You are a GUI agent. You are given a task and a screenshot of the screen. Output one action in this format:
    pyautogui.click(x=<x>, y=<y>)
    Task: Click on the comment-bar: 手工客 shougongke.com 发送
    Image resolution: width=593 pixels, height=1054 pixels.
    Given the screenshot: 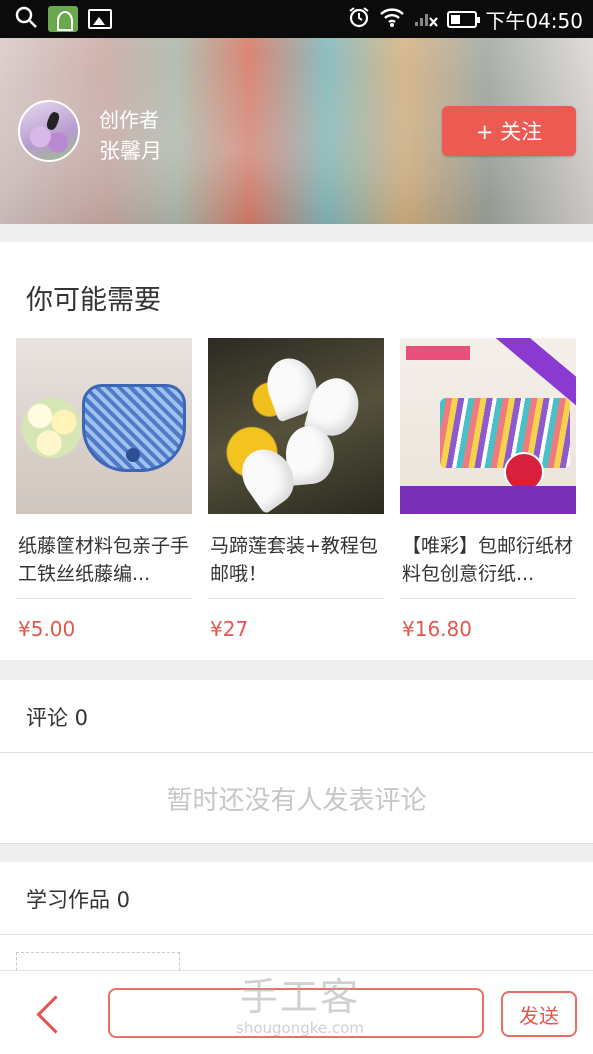 What is the action you would take?
    pyautogui.click(x=296, y=1012)
    